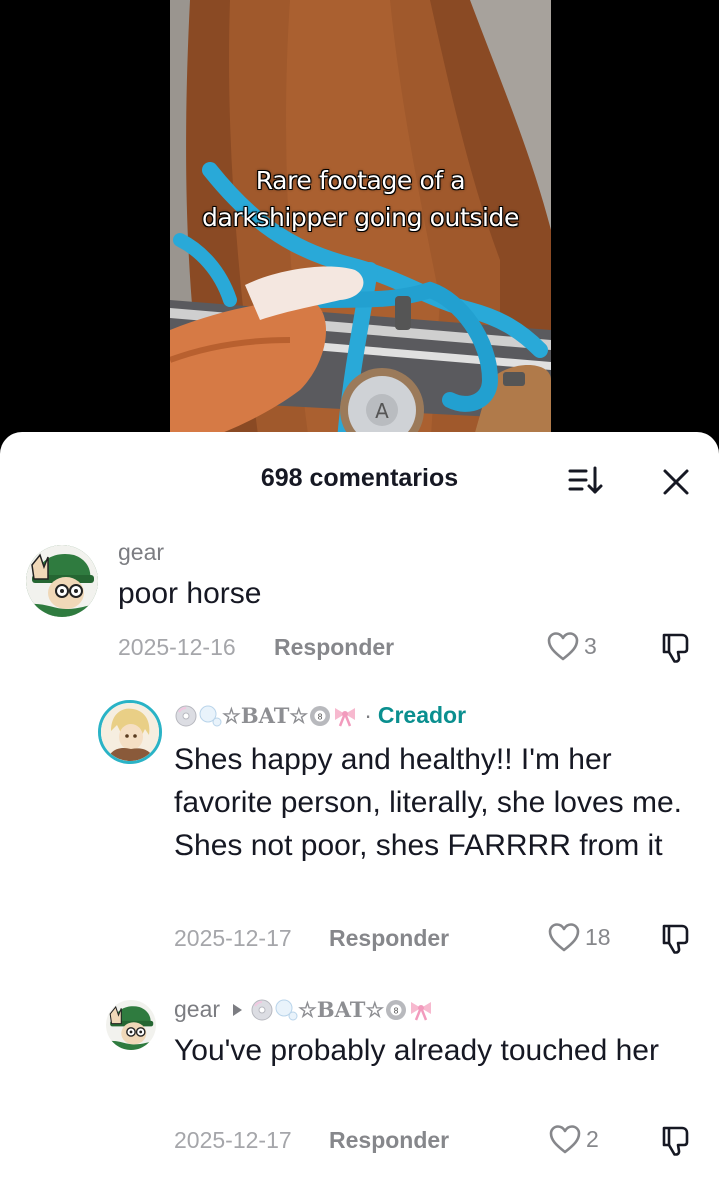 This screenshot has width=719, height=1181. Describe the element at coordinates (590, 645) in the screenshot. I see `like-count: 3` at that location.